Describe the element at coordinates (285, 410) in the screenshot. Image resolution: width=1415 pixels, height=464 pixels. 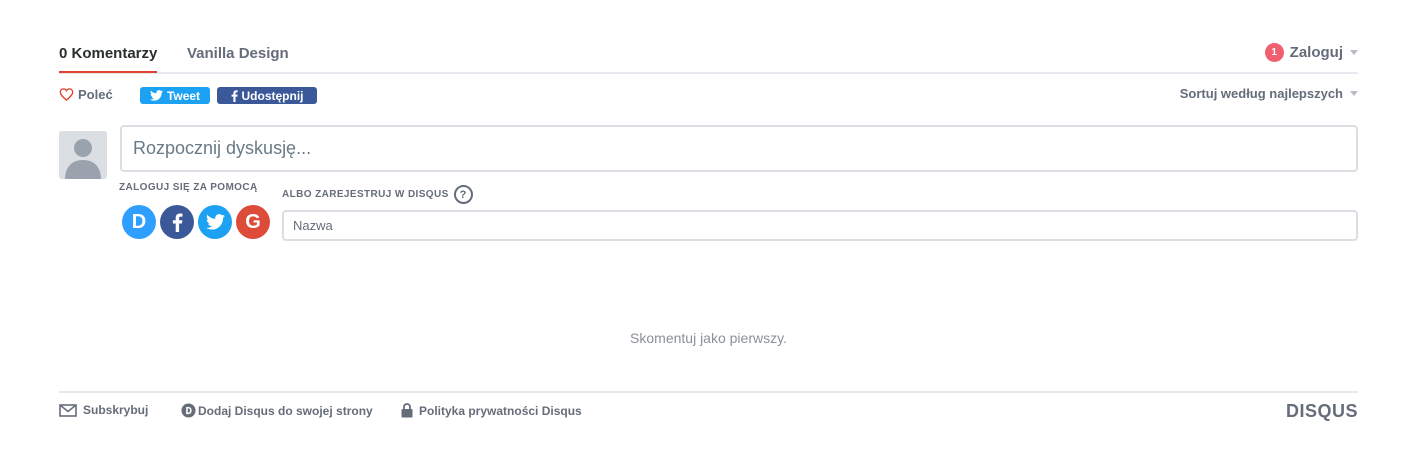
I see `add-disqus-label: Dodaj Disqus do swojej strony` at that location.